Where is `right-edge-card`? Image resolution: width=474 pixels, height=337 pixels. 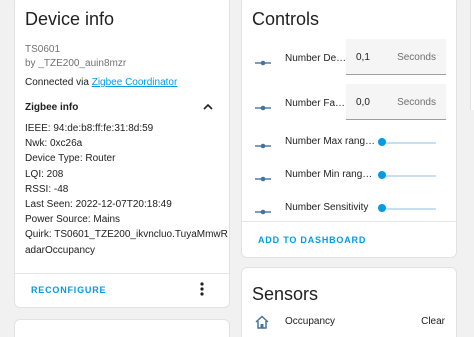
right-edge-card is located at coordinates (472, 55).